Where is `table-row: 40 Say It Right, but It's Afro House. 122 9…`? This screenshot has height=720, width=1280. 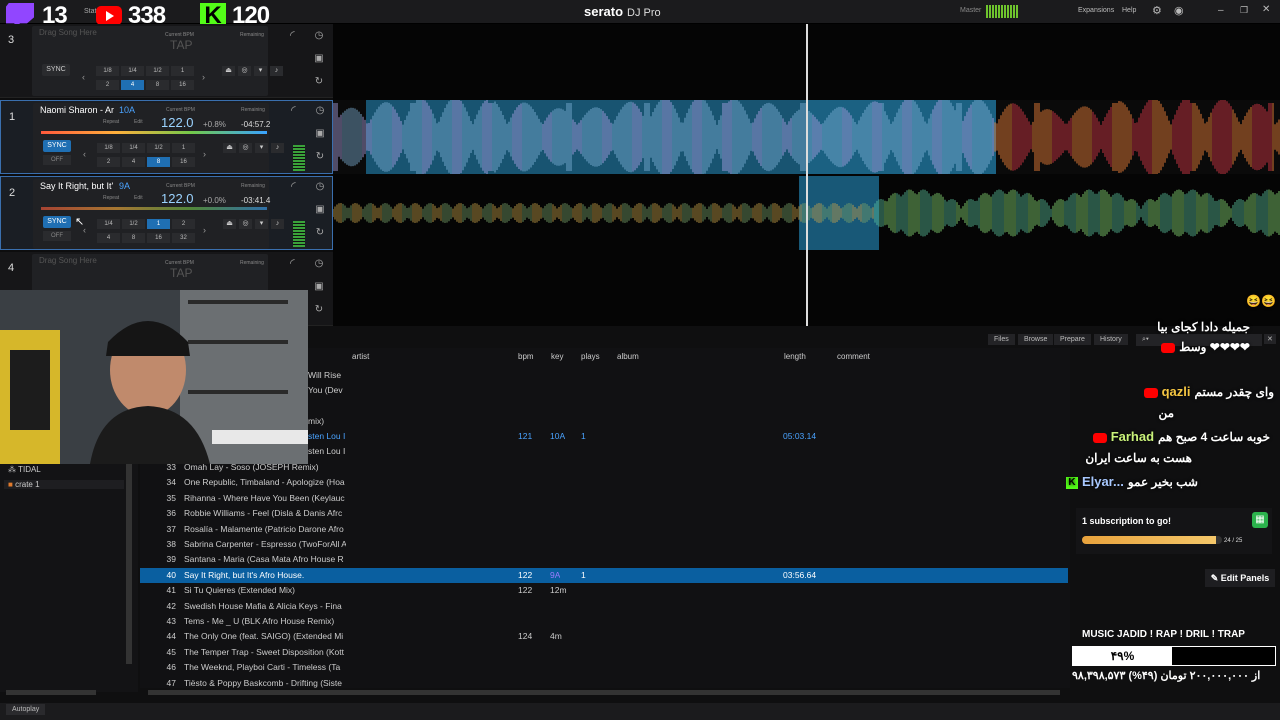 table-row: 40 Say It Right, but It's Afro House. 122 9… is located at coordinates (604, 575).